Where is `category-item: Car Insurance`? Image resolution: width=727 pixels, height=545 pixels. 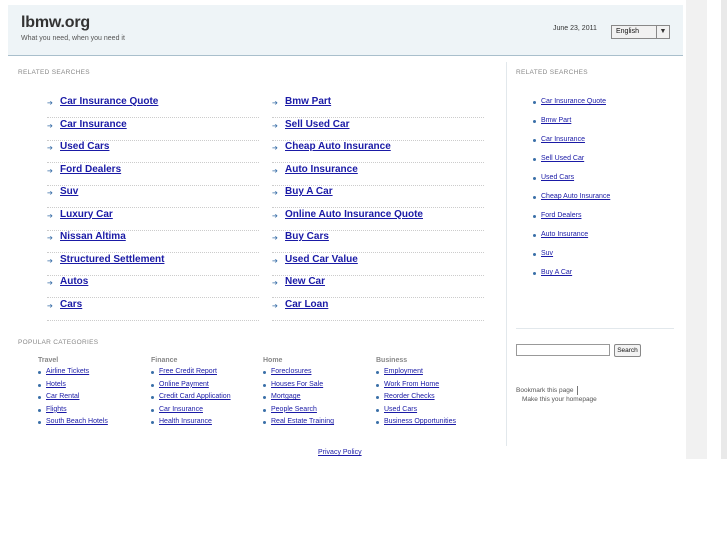 category-item: Car Insurance is located at coordinates (191, 412).